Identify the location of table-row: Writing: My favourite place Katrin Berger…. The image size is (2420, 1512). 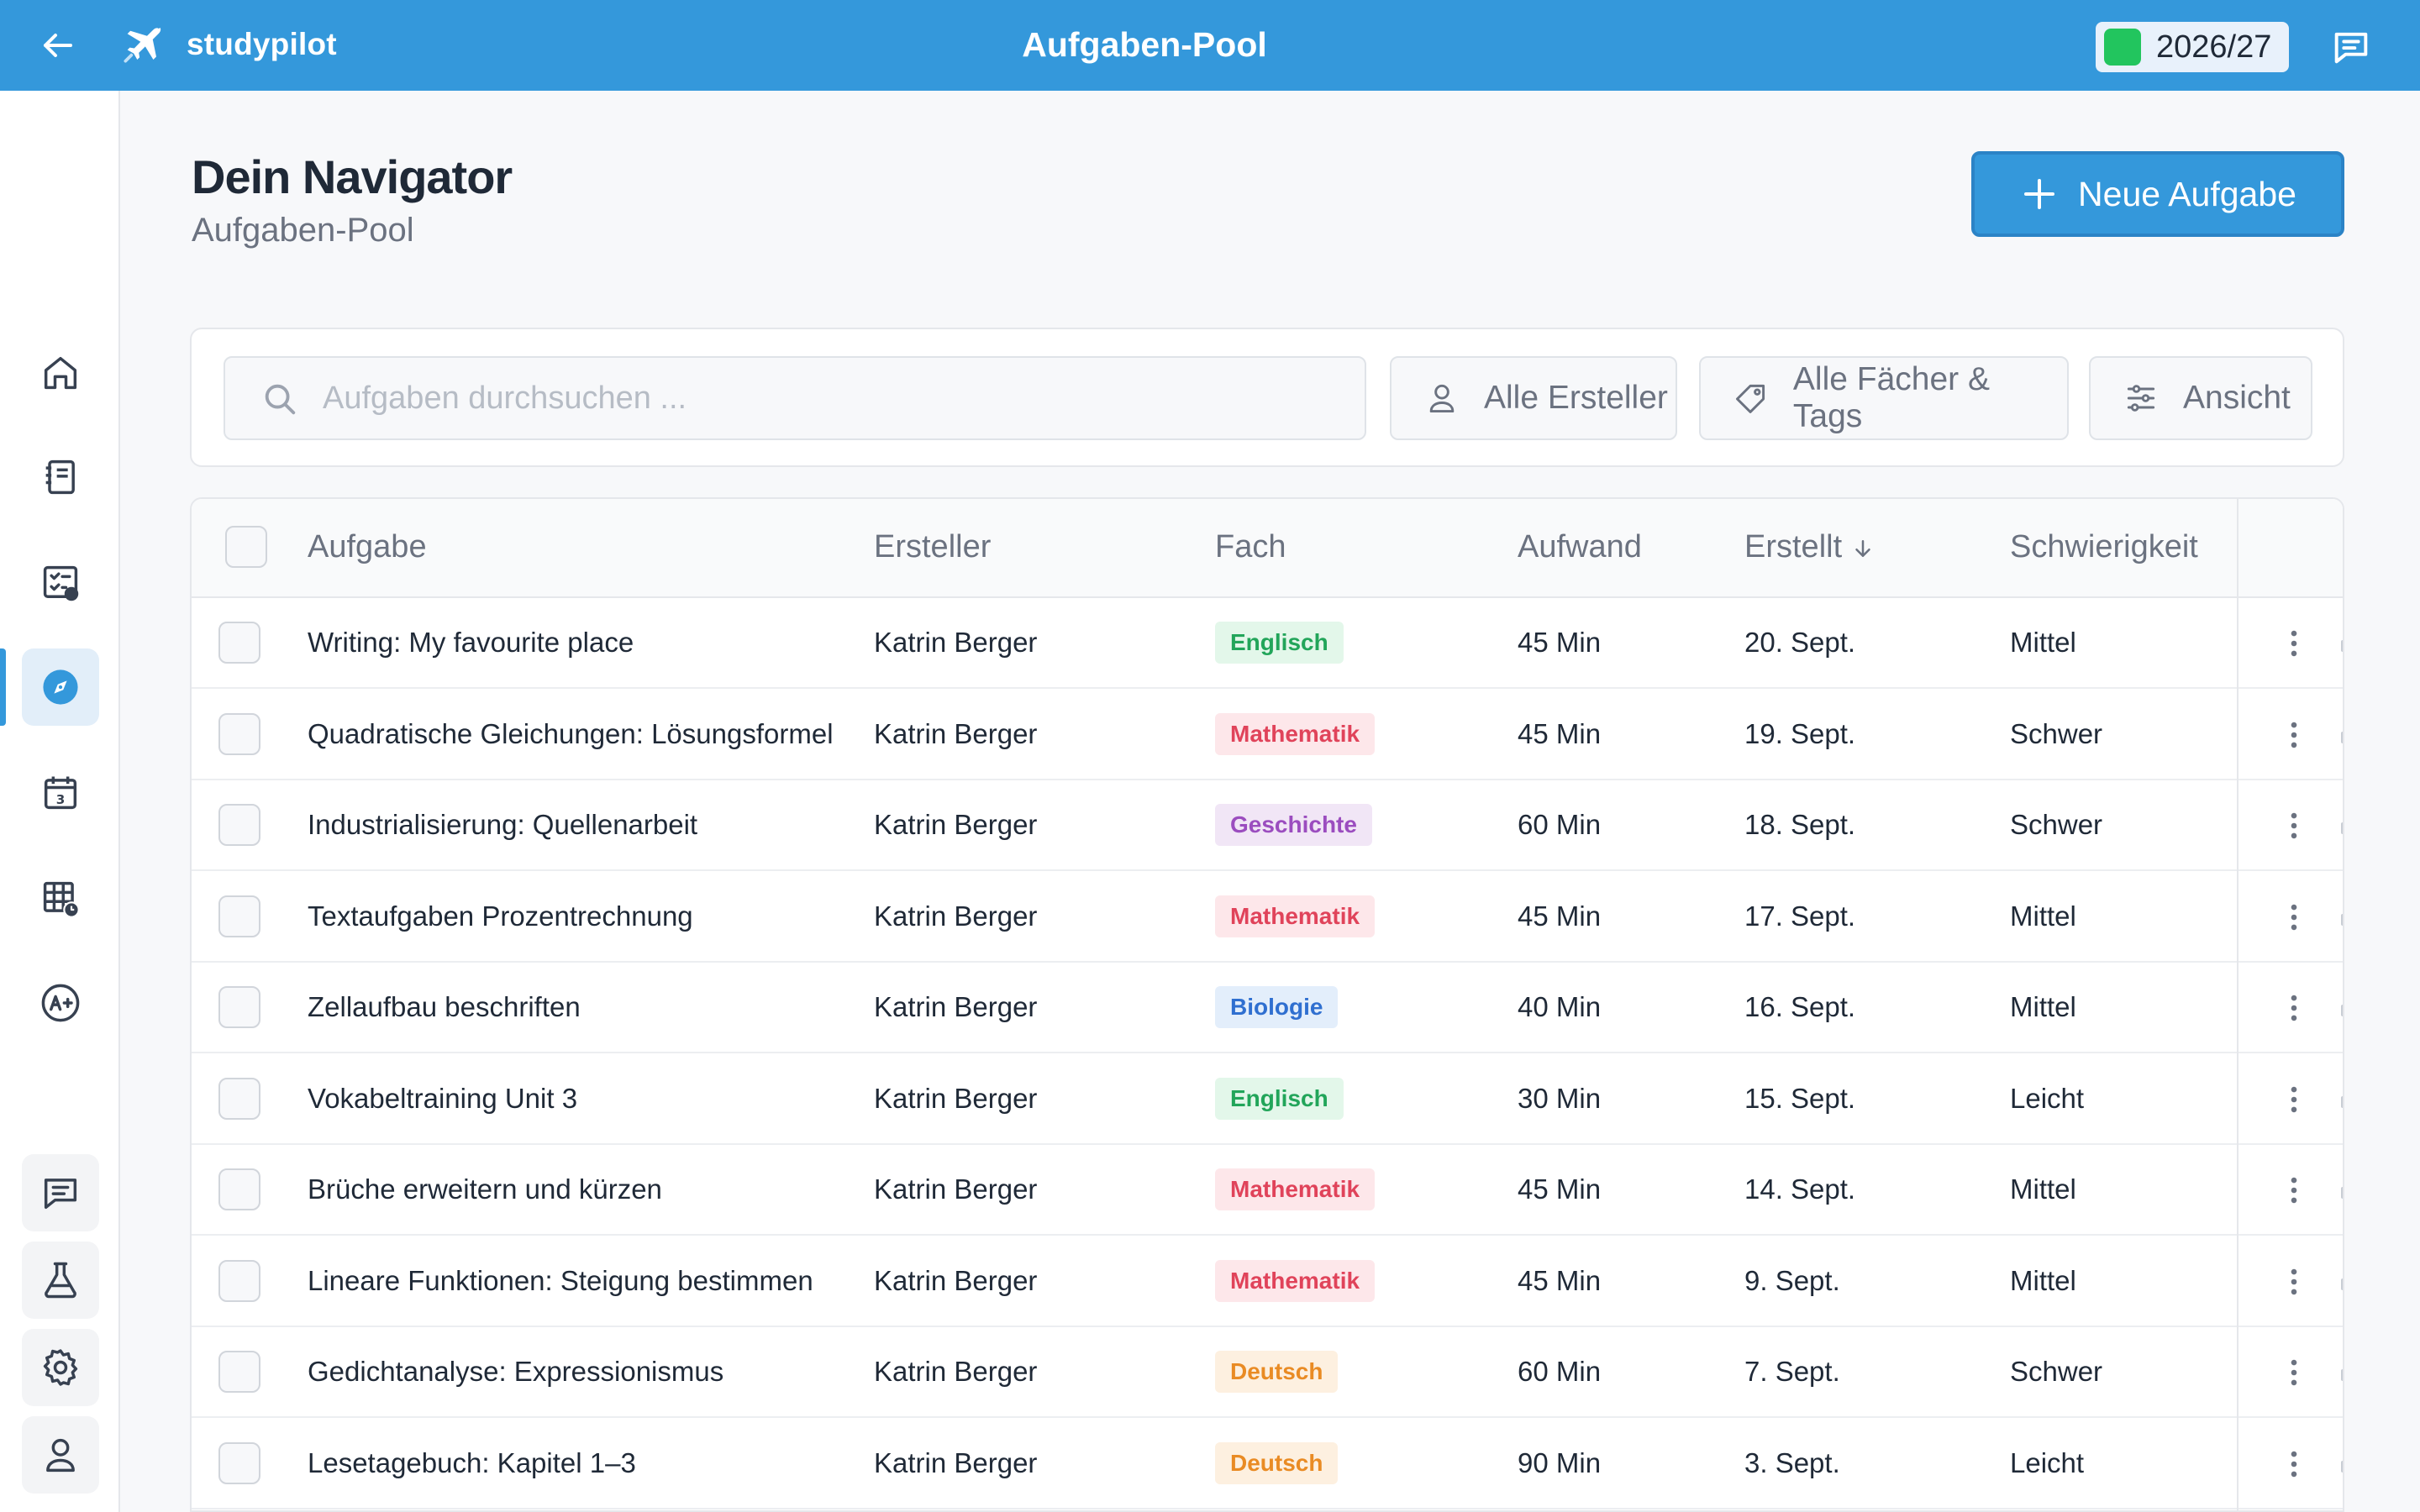
(1267, 643).